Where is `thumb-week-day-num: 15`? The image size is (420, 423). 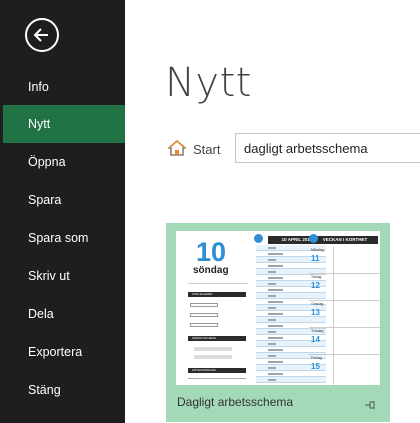
thumb-week-day-num: 15 is located at coordinates (315, 366).